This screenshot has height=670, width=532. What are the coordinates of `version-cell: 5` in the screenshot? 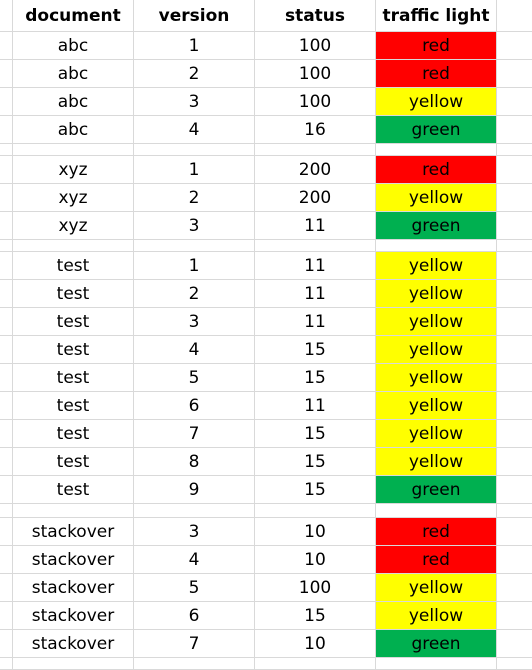 It's located at (194, 587).